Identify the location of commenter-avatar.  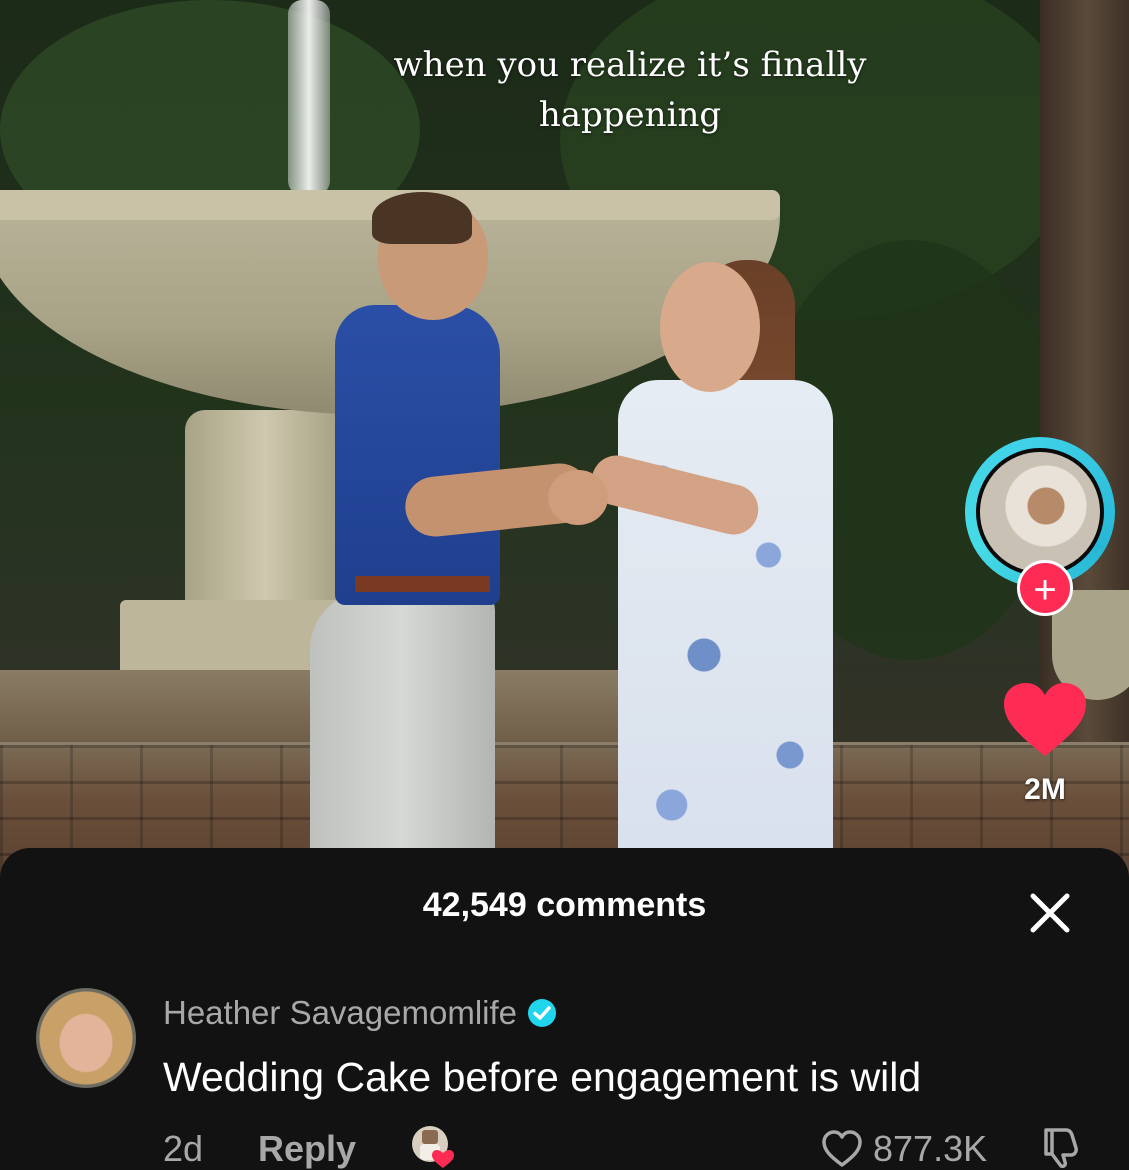
(86, 1038).